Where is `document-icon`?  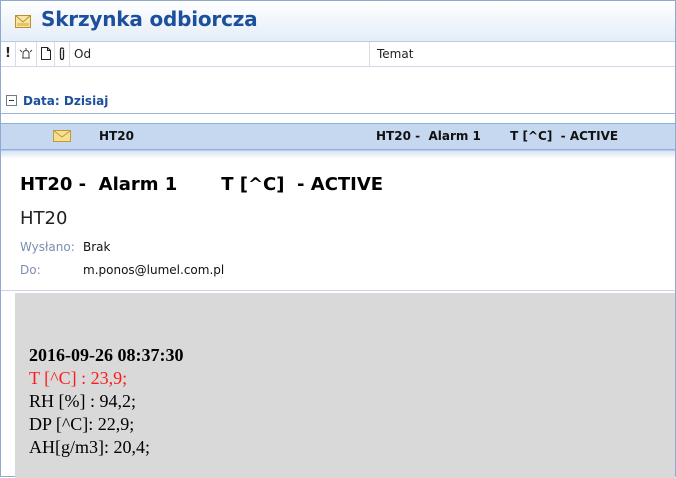 document-icon is located at coordinates (46, 53).